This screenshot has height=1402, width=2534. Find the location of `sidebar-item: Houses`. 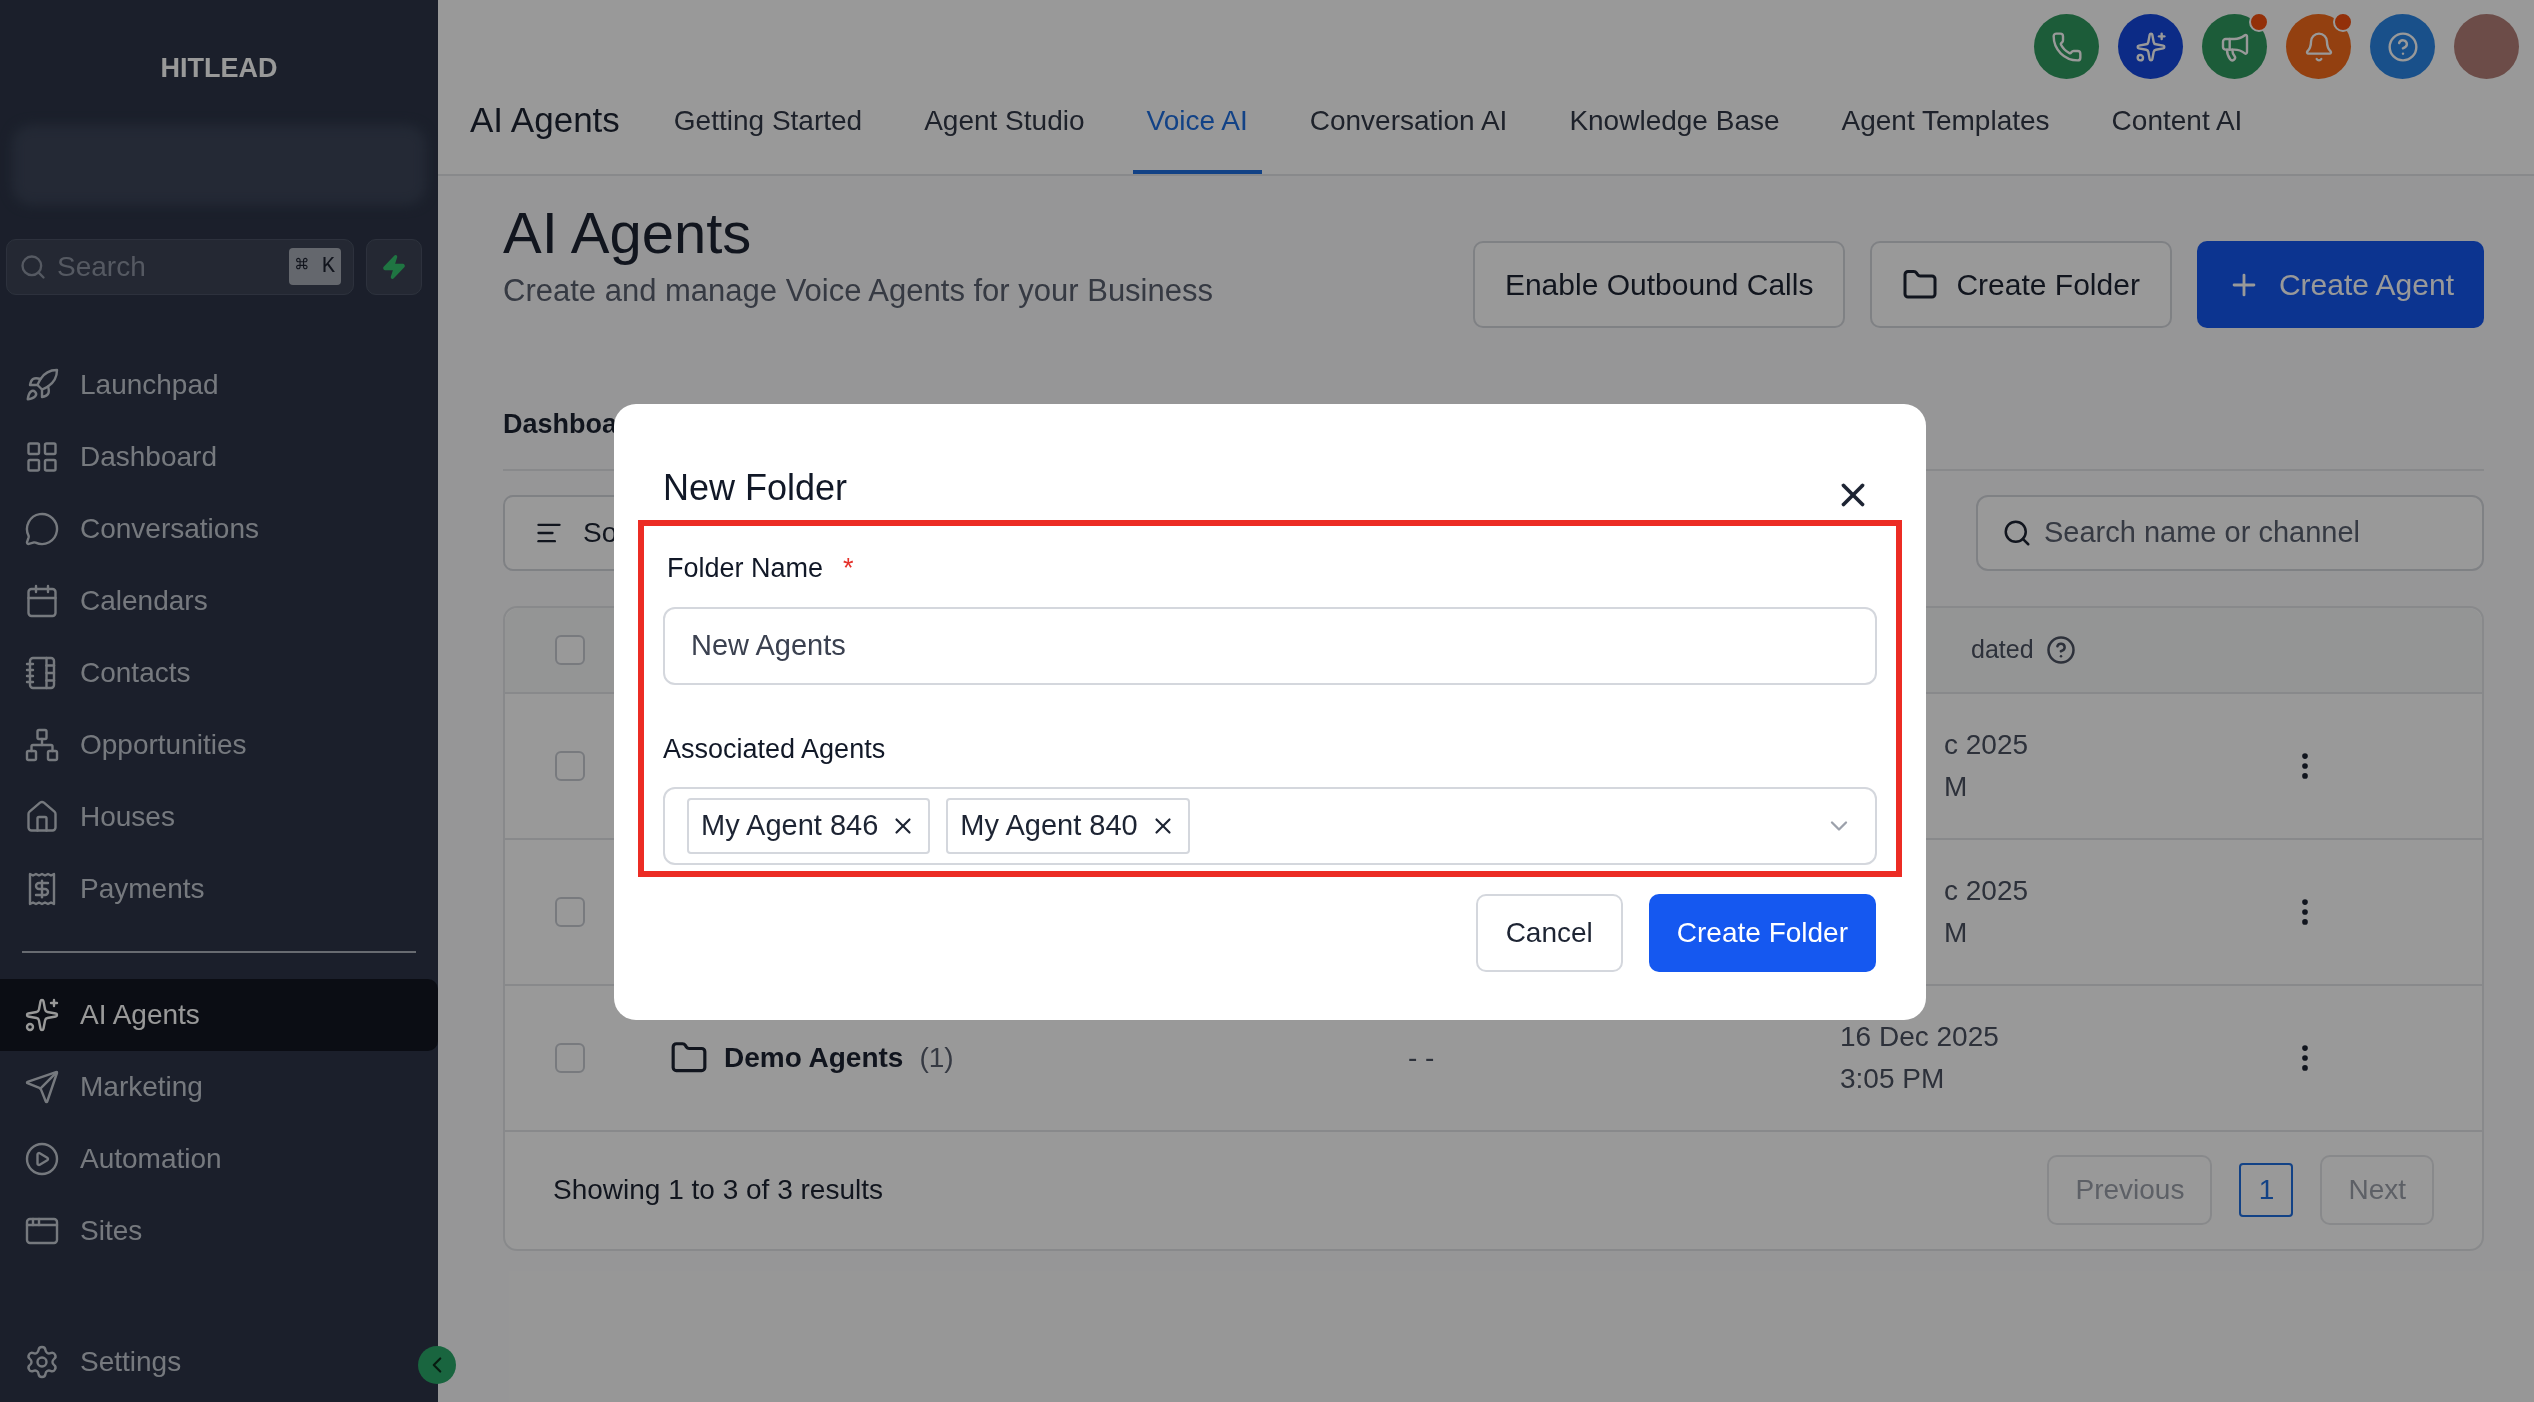

sidebar-item: Houses is located at coordinates (219, 816).